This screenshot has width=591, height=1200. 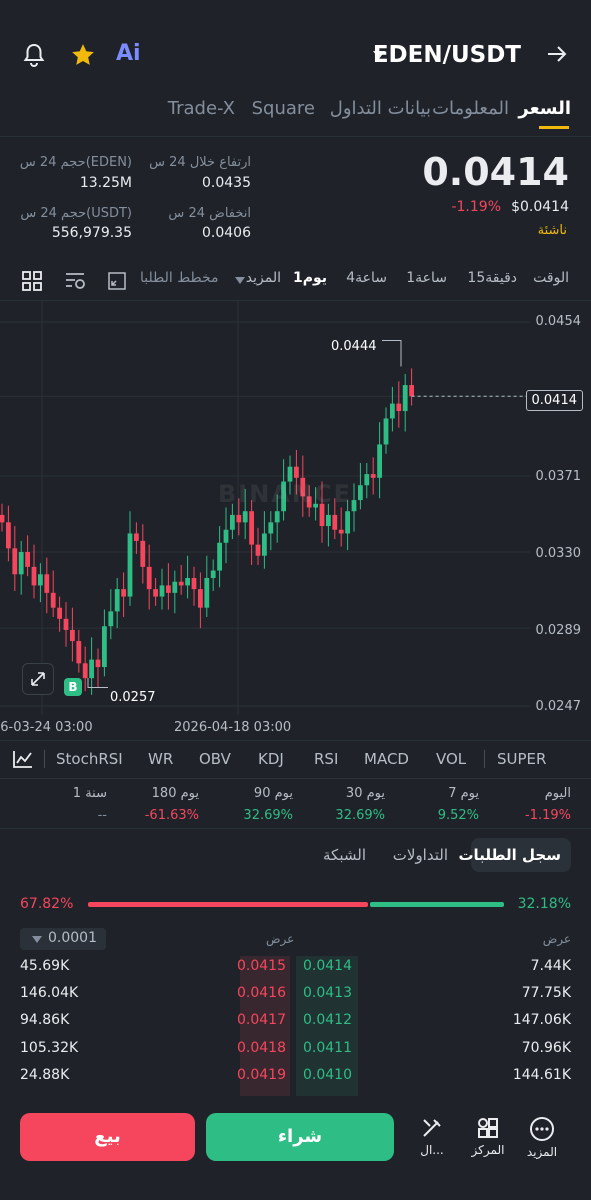 I want to click on tf-1d: 1يوم, so click(x=310, y=278).